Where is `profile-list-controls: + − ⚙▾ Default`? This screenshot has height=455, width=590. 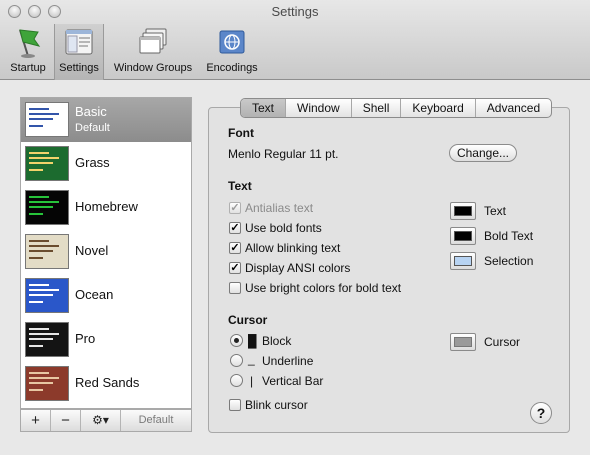
profile-list-controls: + − ⚙▾ Default is located at coordinates (106, 420).